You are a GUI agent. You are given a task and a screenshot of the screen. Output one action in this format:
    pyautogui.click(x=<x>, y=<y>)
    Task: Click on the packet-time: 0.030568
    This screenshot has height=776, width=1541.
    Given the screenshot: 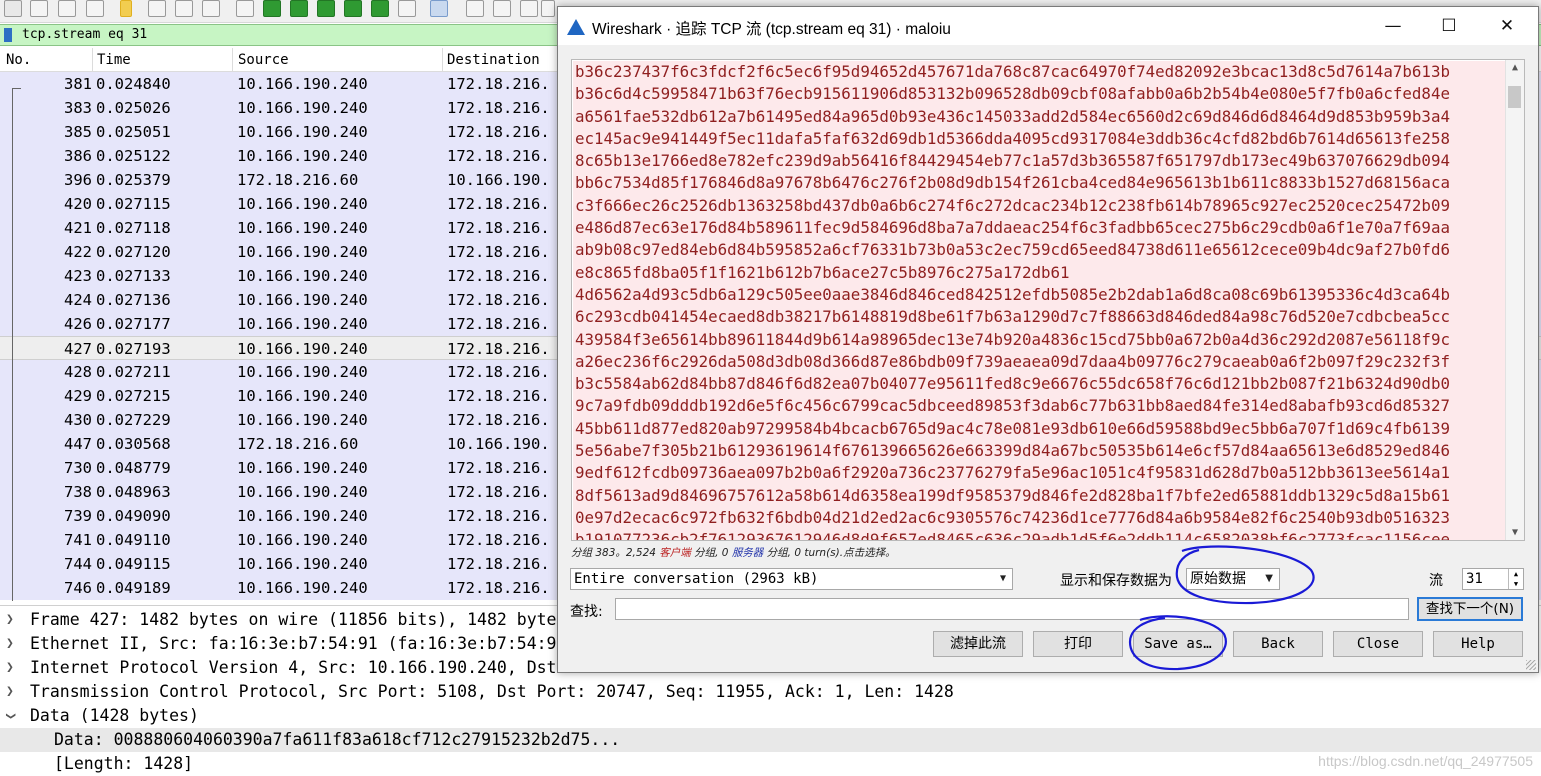 What is the action you would take?
    pyautogui.click(x=133, y=444)
    